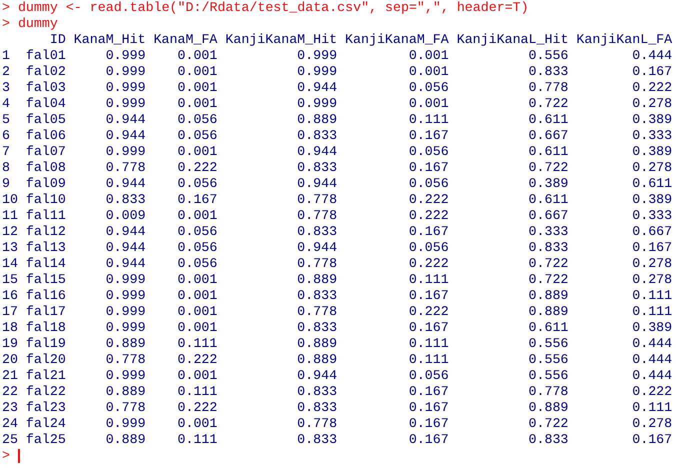 This screenshot has width=688, height=468. I want to click on row-number: 9, so click(6, 184).